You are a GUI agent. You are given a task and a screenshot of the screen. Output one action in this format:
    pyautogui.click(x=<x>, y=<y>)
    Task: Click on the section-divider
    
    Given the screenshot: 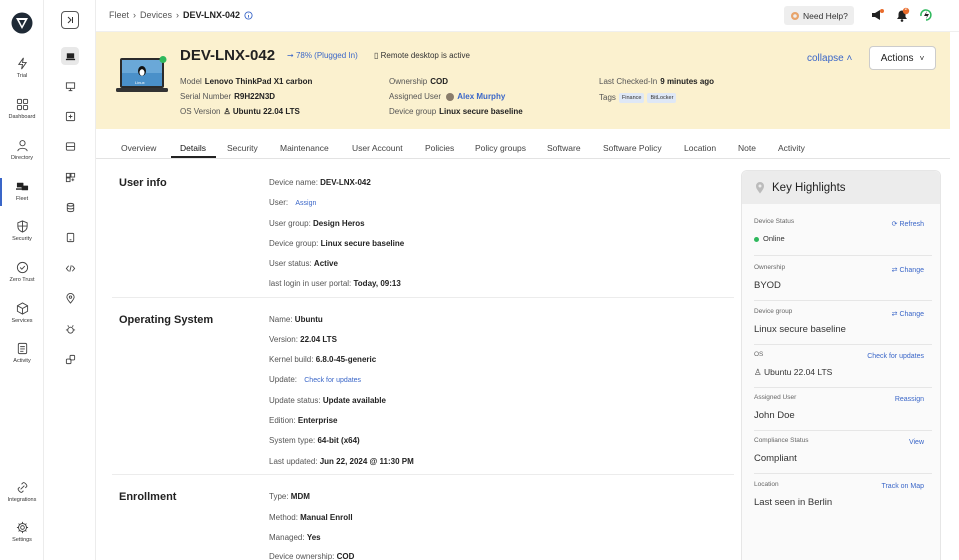 What is the action you would take?
    pyautogui.click(x=423, y=297)
    